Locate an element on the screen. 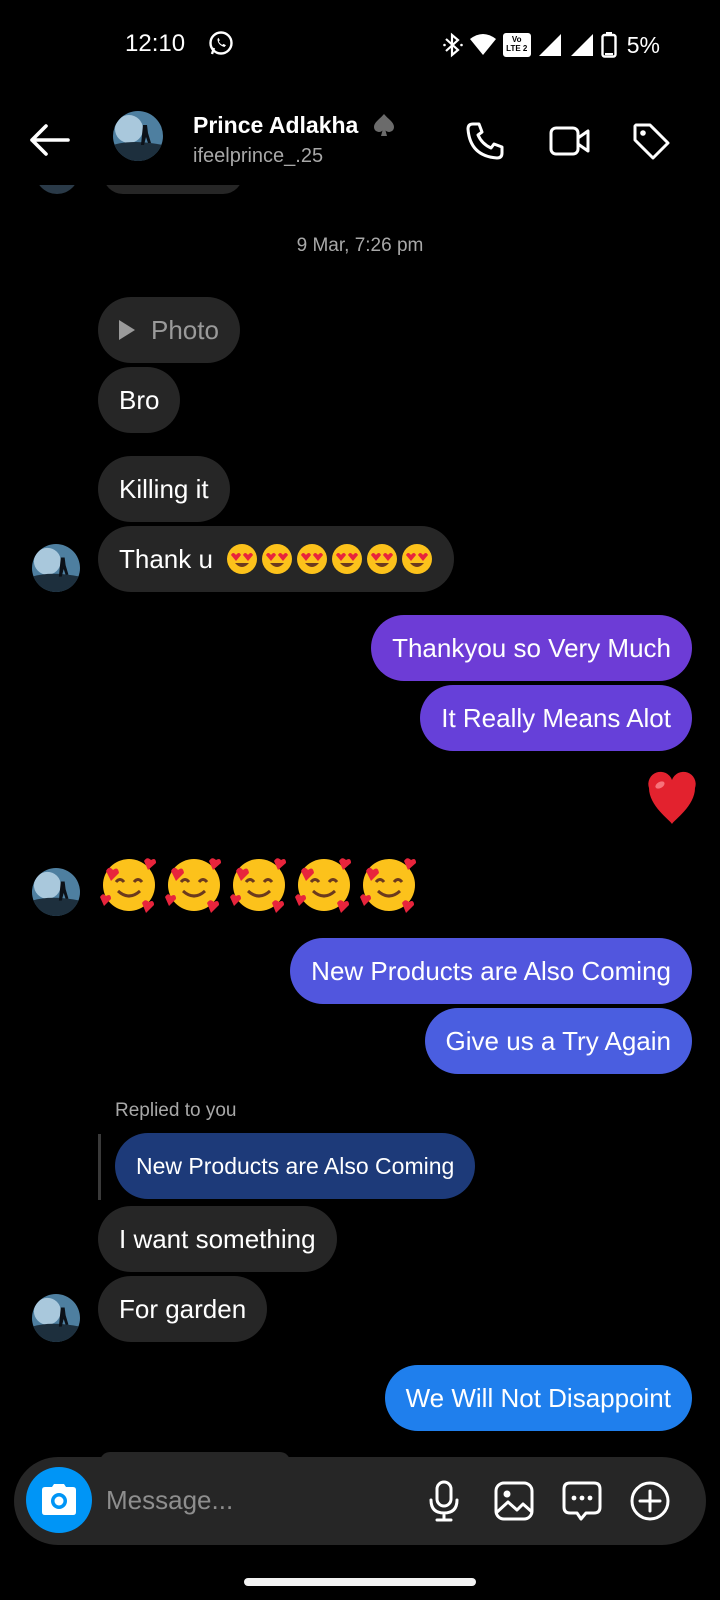  sent-message: New Products are Also Coming is located at coordinates (491, 971).